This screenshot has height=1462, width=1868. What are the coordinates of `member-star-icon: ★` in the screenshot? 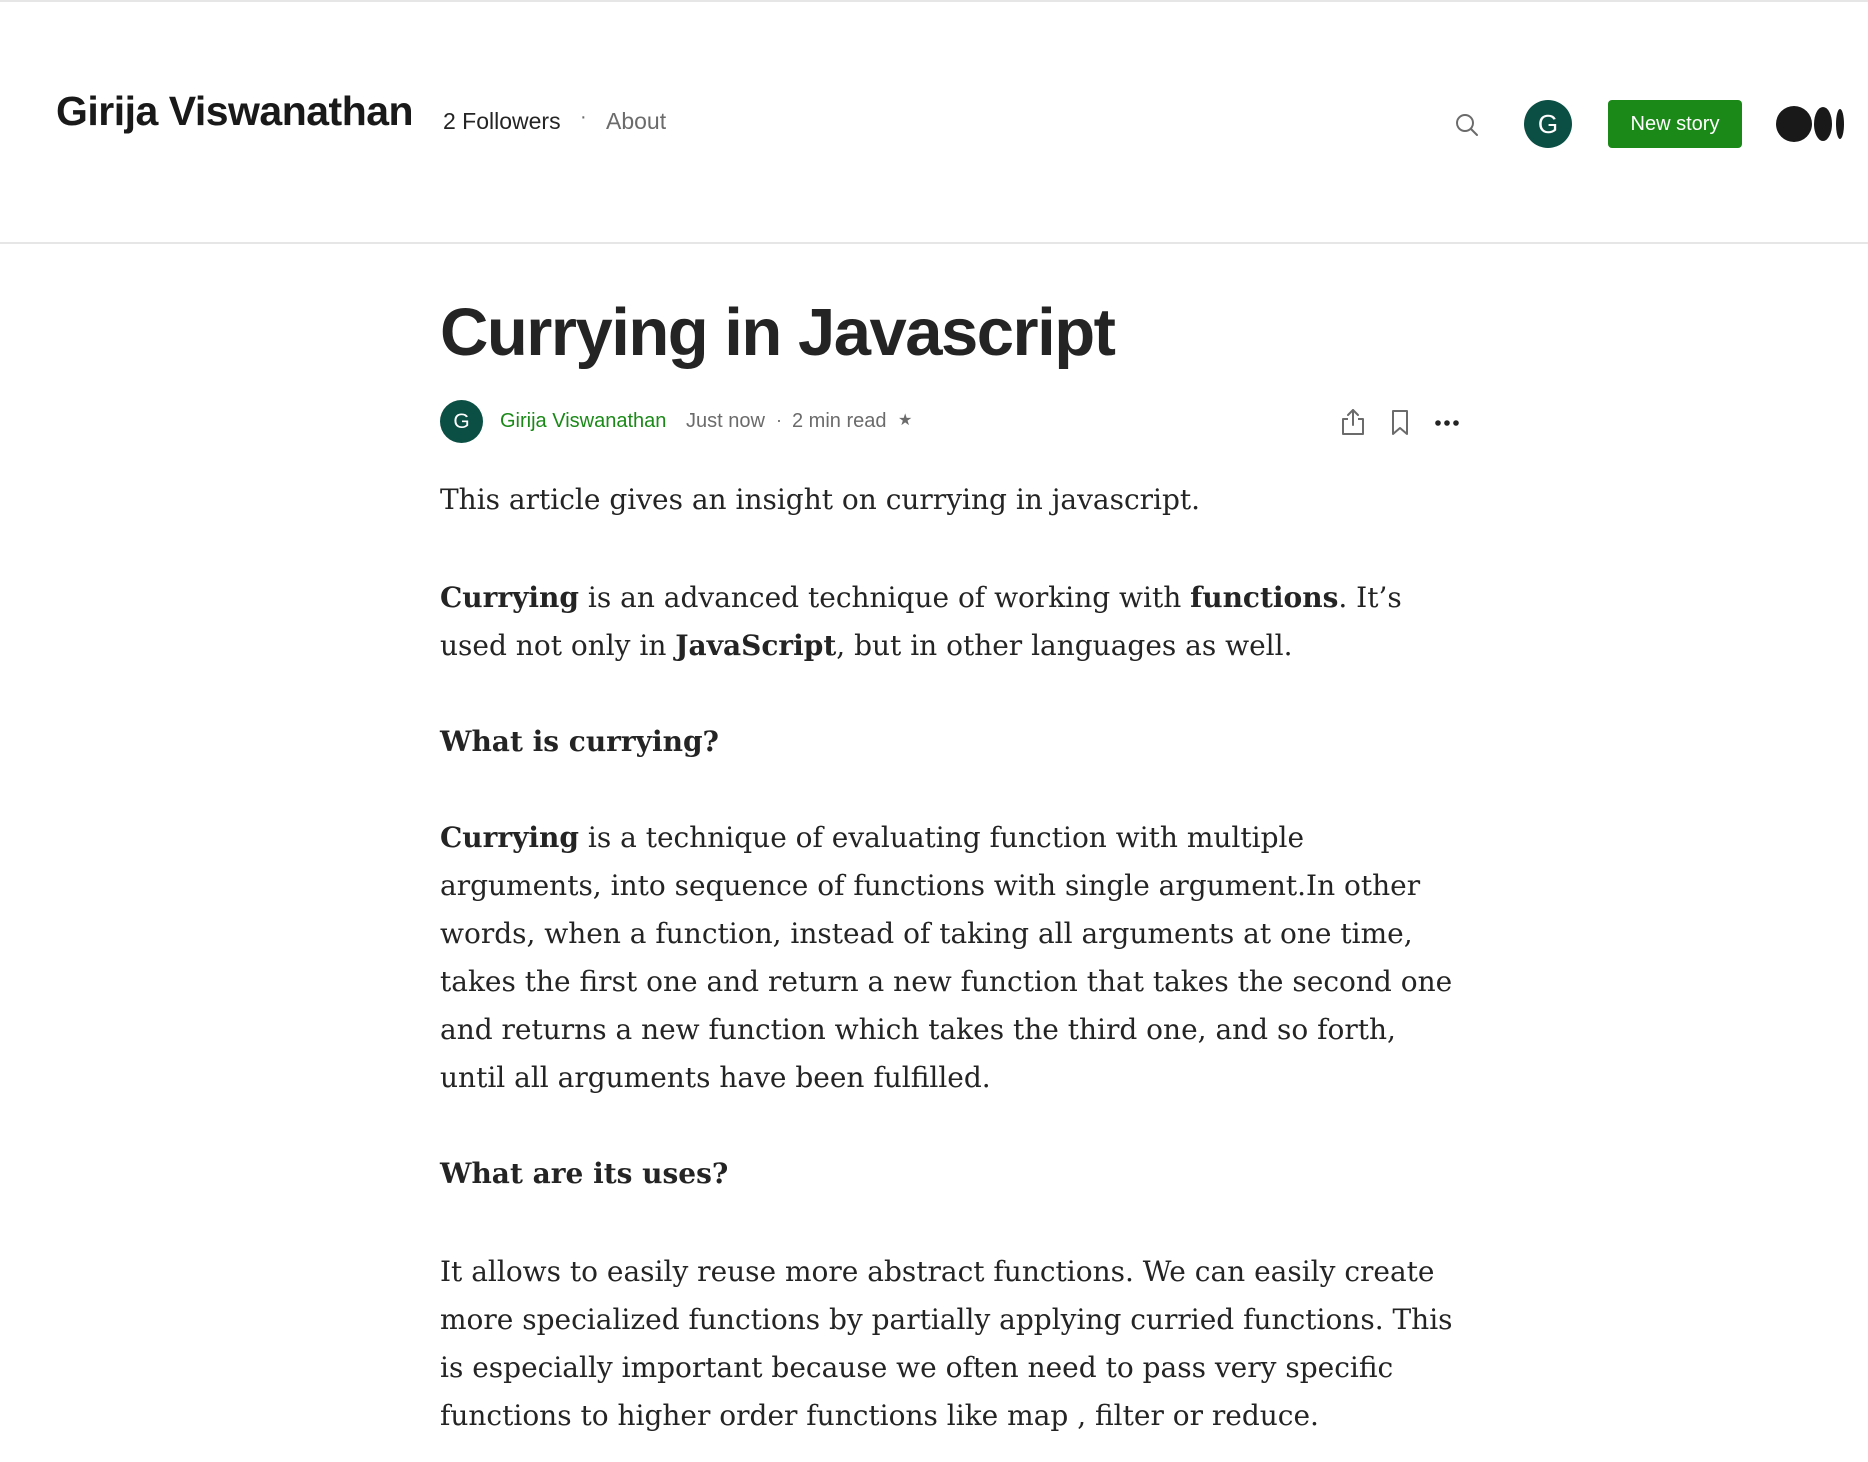 It's located at (905, 419).